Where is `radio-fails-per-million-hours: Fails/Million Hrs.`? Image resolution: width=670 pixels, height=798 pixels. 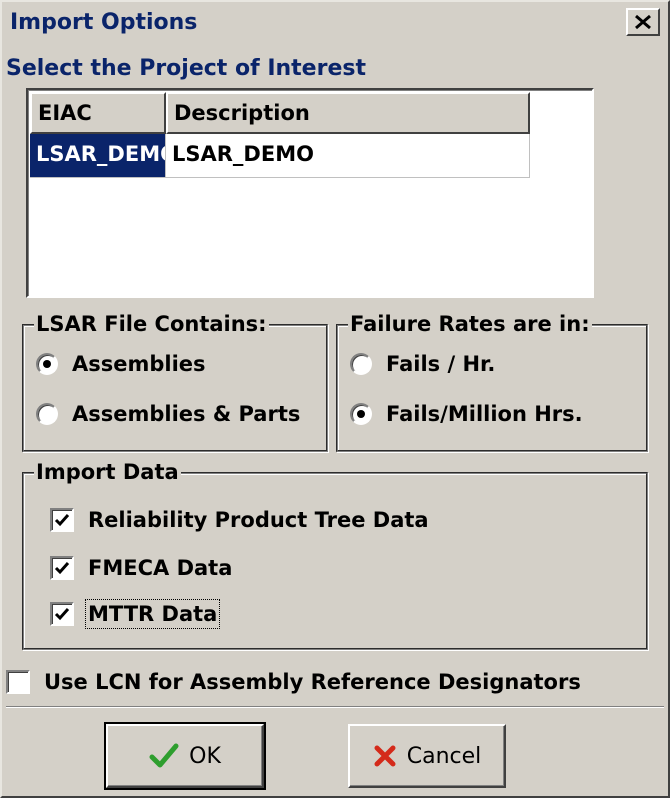 radio-fails-per-million-hours: Fails/Million Hrs. is located at coordinates (466, 414).